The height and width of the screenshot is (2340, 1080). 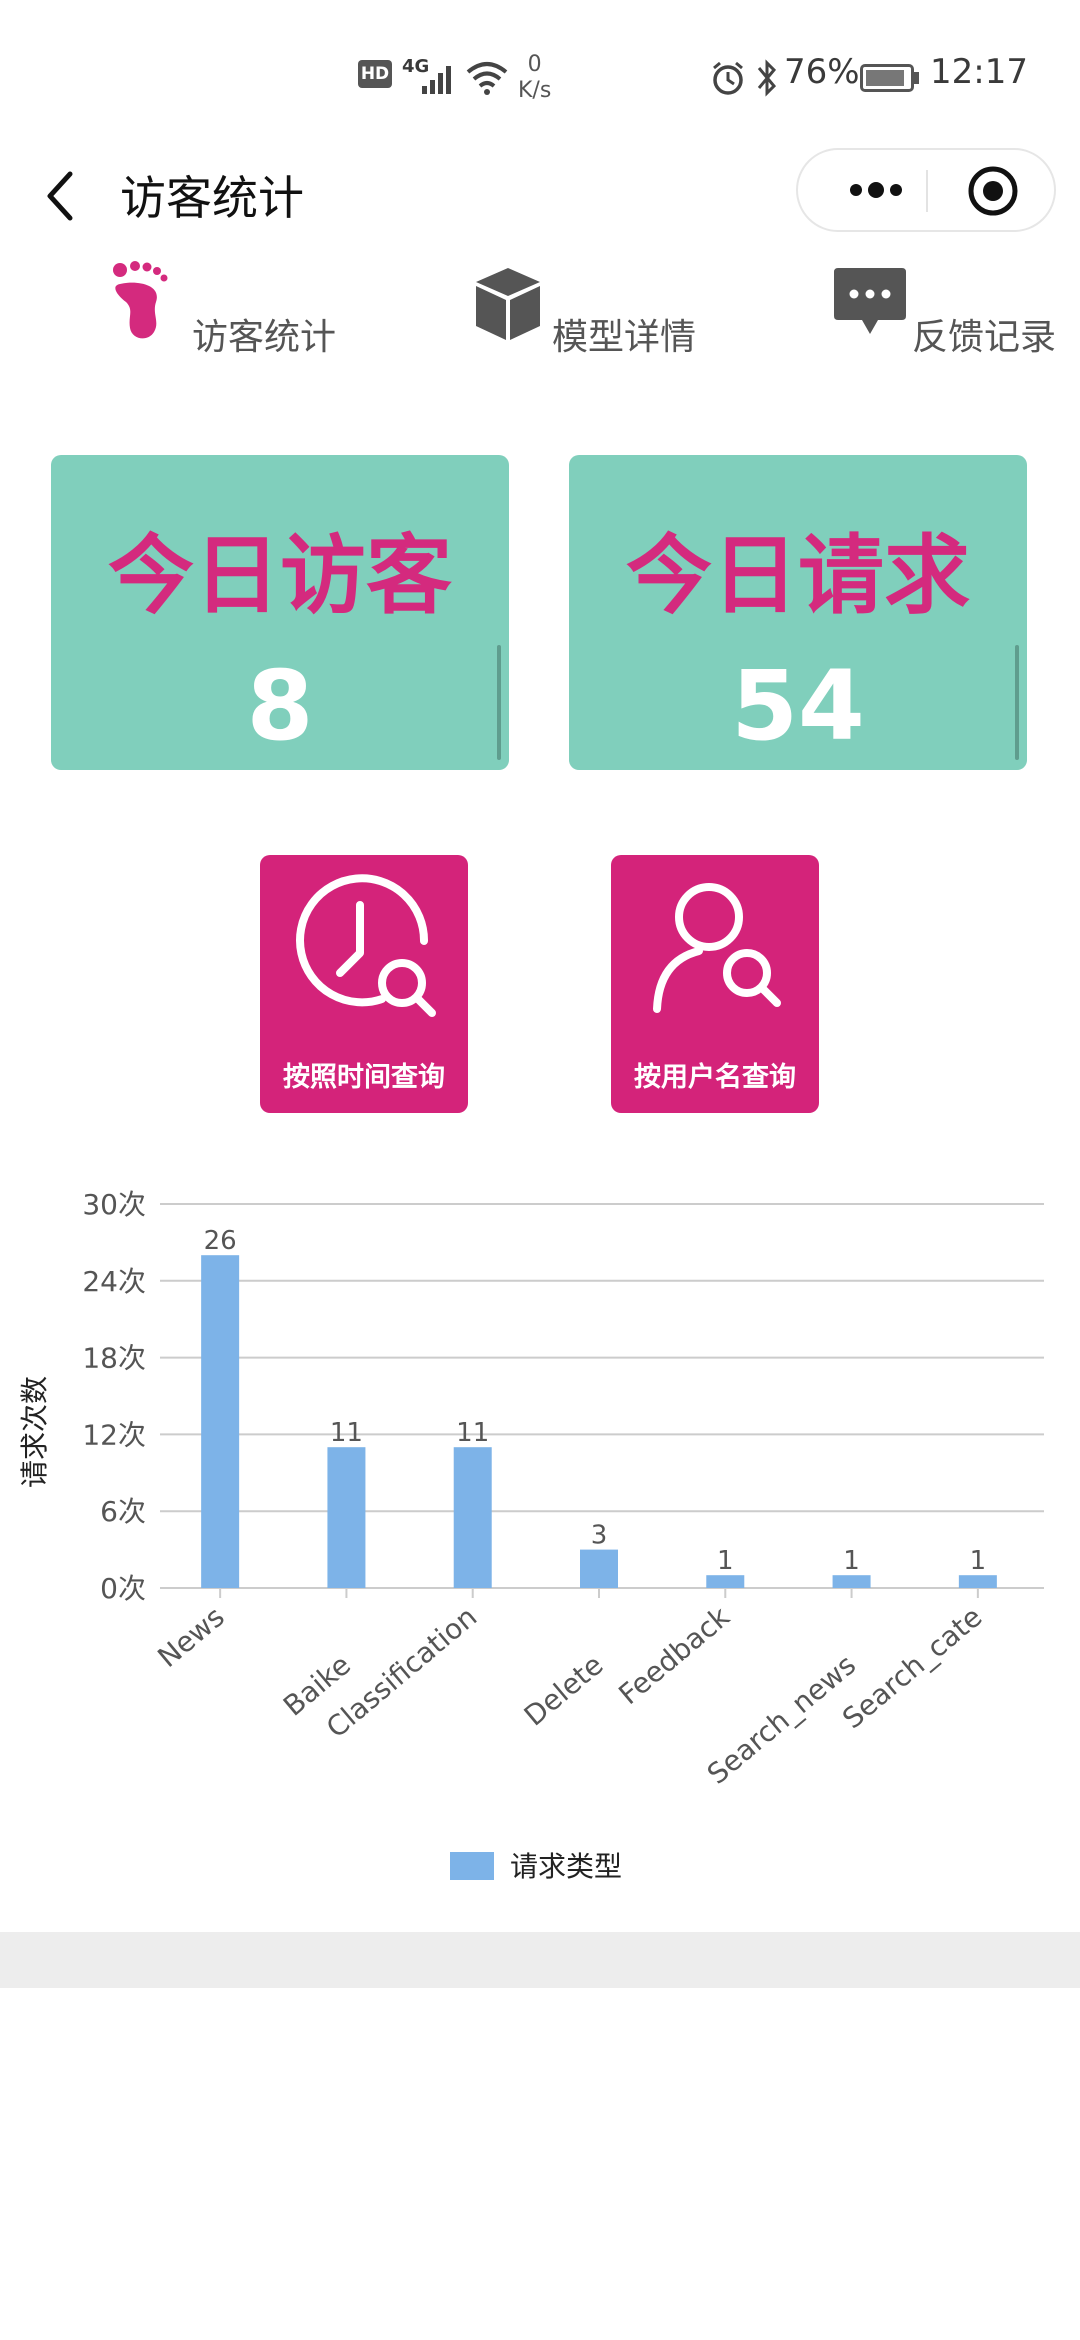 What do you see at coordinates (375, 74) in the screenshot?
I see `hd-badge: HD` at bounding box center [375, 74].